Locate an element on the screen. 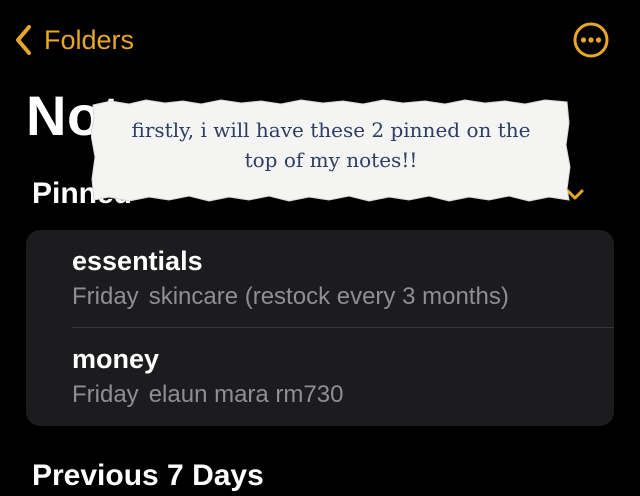 Image resolution: width=640 pixels, height=496 pixels. note-subtitle: Friday elaun mara rm730 is located at coordinates (207, 395).